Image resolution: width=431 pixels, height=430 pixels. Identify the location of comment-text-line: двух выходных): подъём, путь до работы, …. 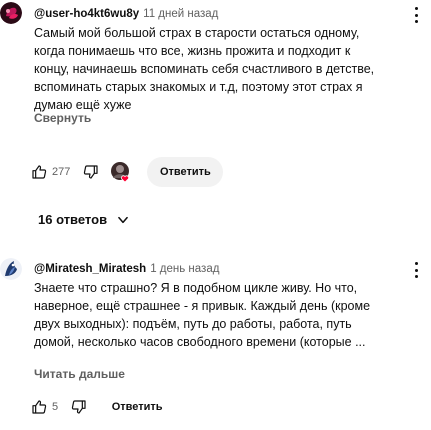
(193, 324).